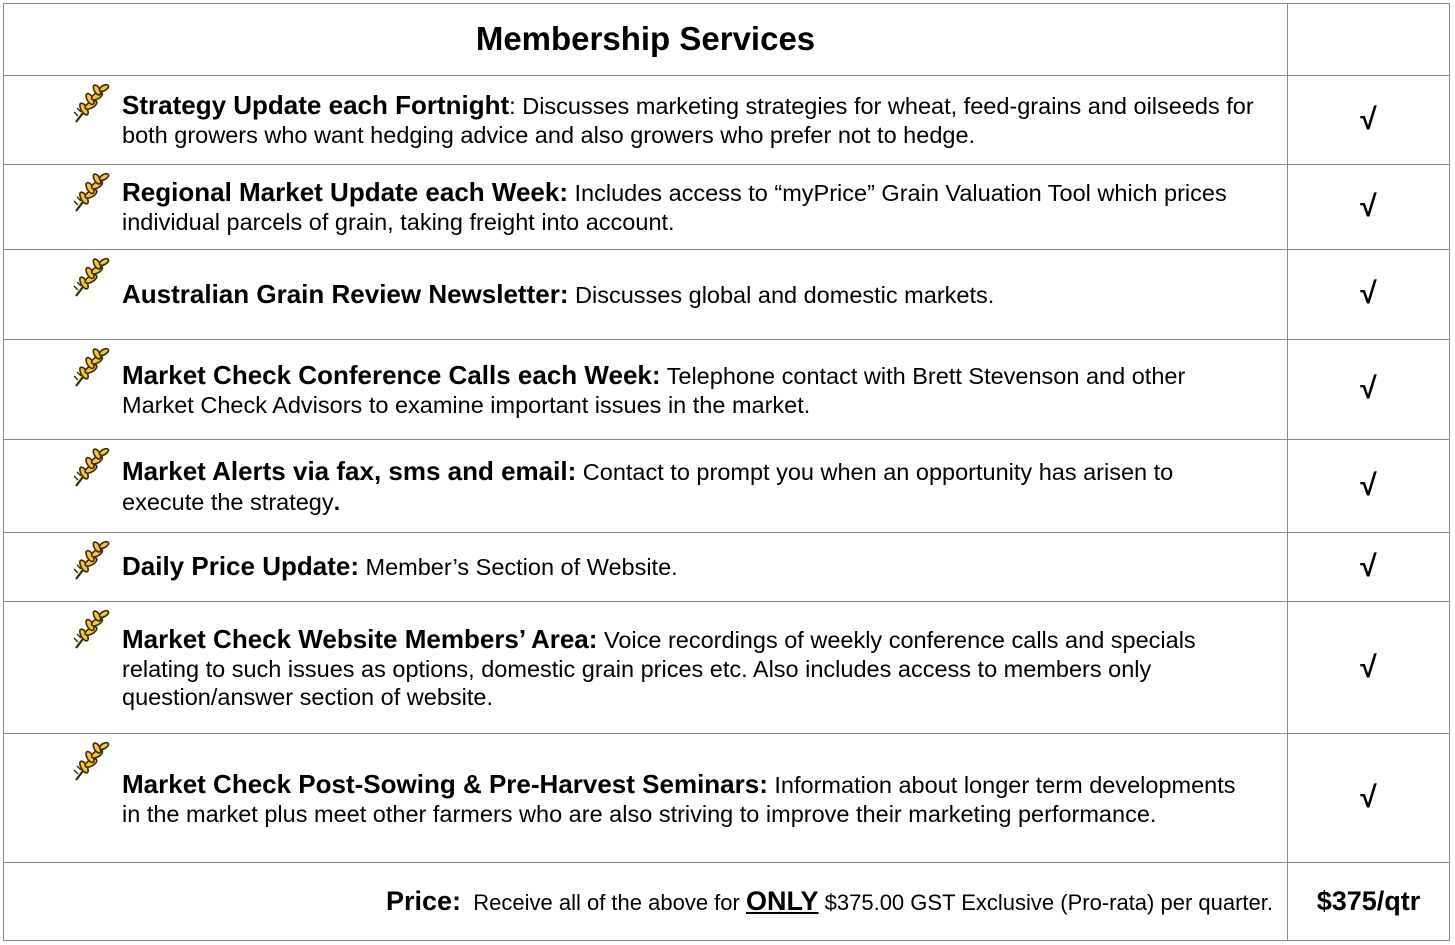 This screenshot has height=945, width=1455. Describe the element at coordinates (316, 105) in the screenshot. I see `service-title: Strategy Update each Fortnight` at that location.